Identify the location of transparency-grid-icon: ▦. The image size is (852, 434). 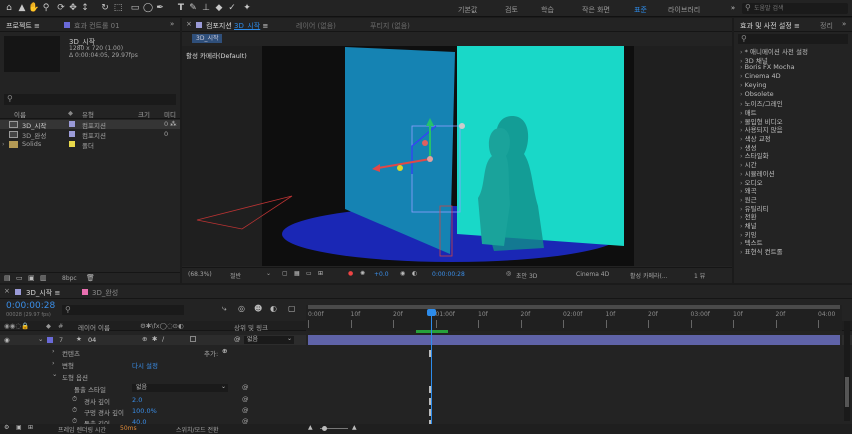
(297, 273).